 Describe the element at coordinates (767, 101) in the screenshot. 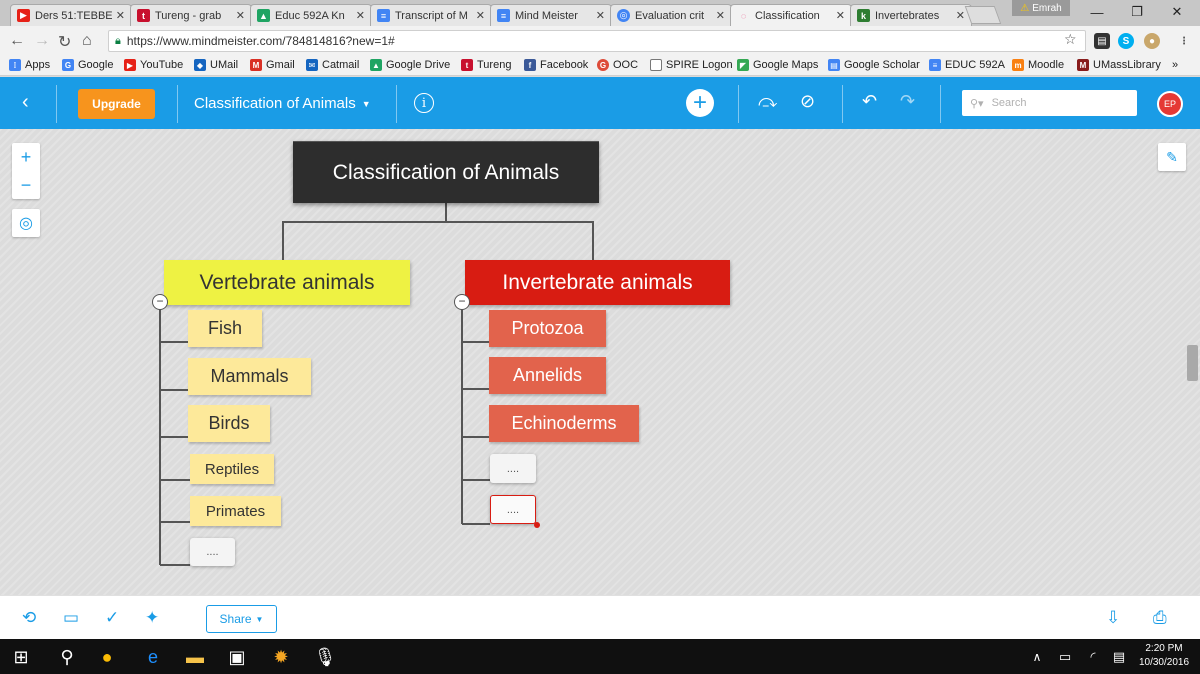

I see `connect-icon: ⤼` at that location.